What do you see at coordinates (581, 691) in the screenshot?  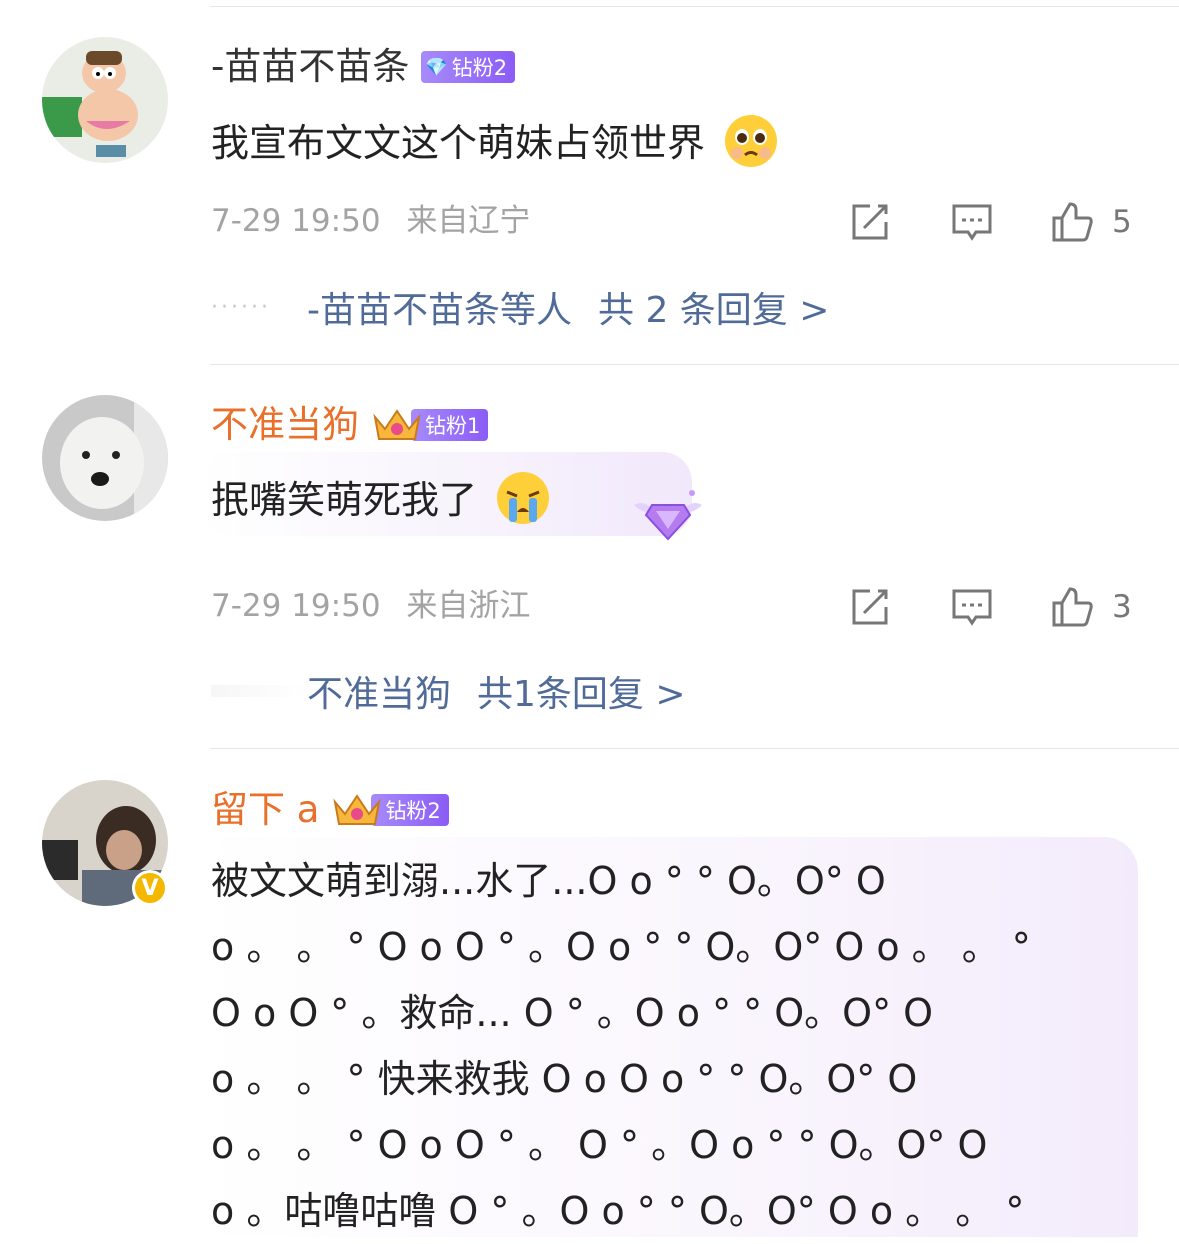 I see `reply-total-link: 共1条回复 >` at bounding box center [581, 691].